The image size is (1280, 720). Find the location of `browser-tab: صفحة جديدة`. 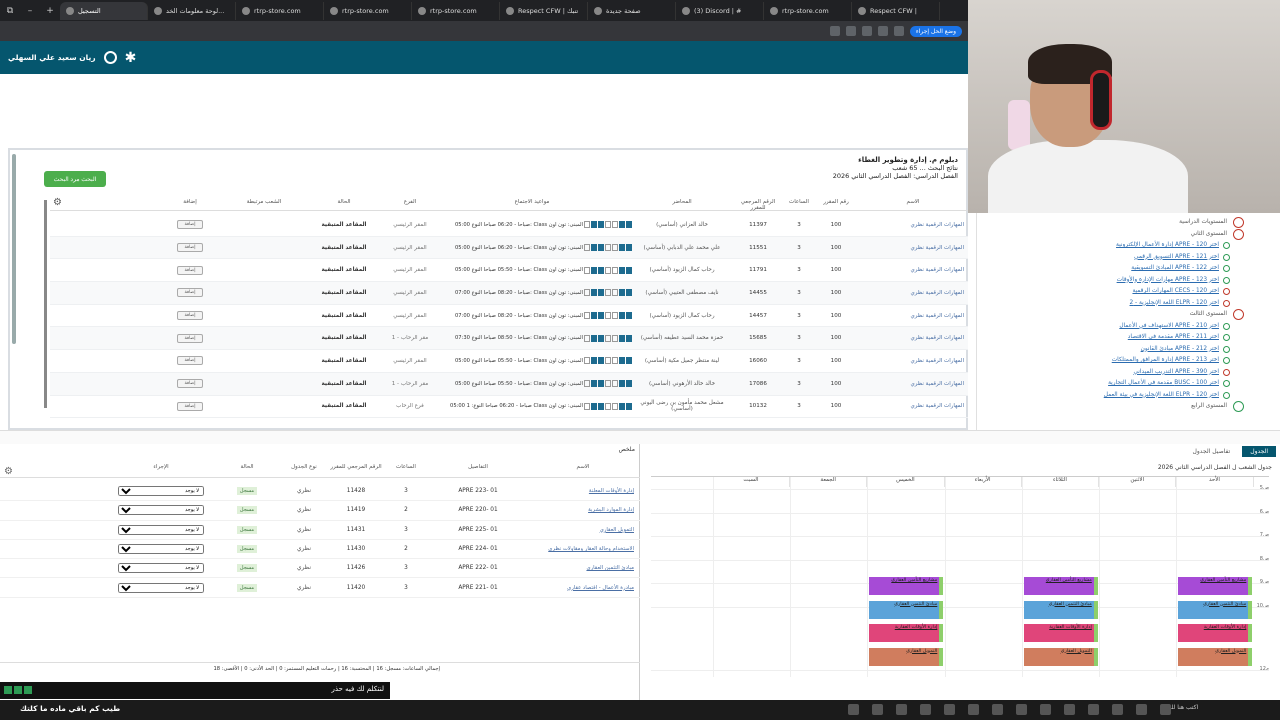

browser-tab: صفحة جديدة is located at coordinates (632, 10).